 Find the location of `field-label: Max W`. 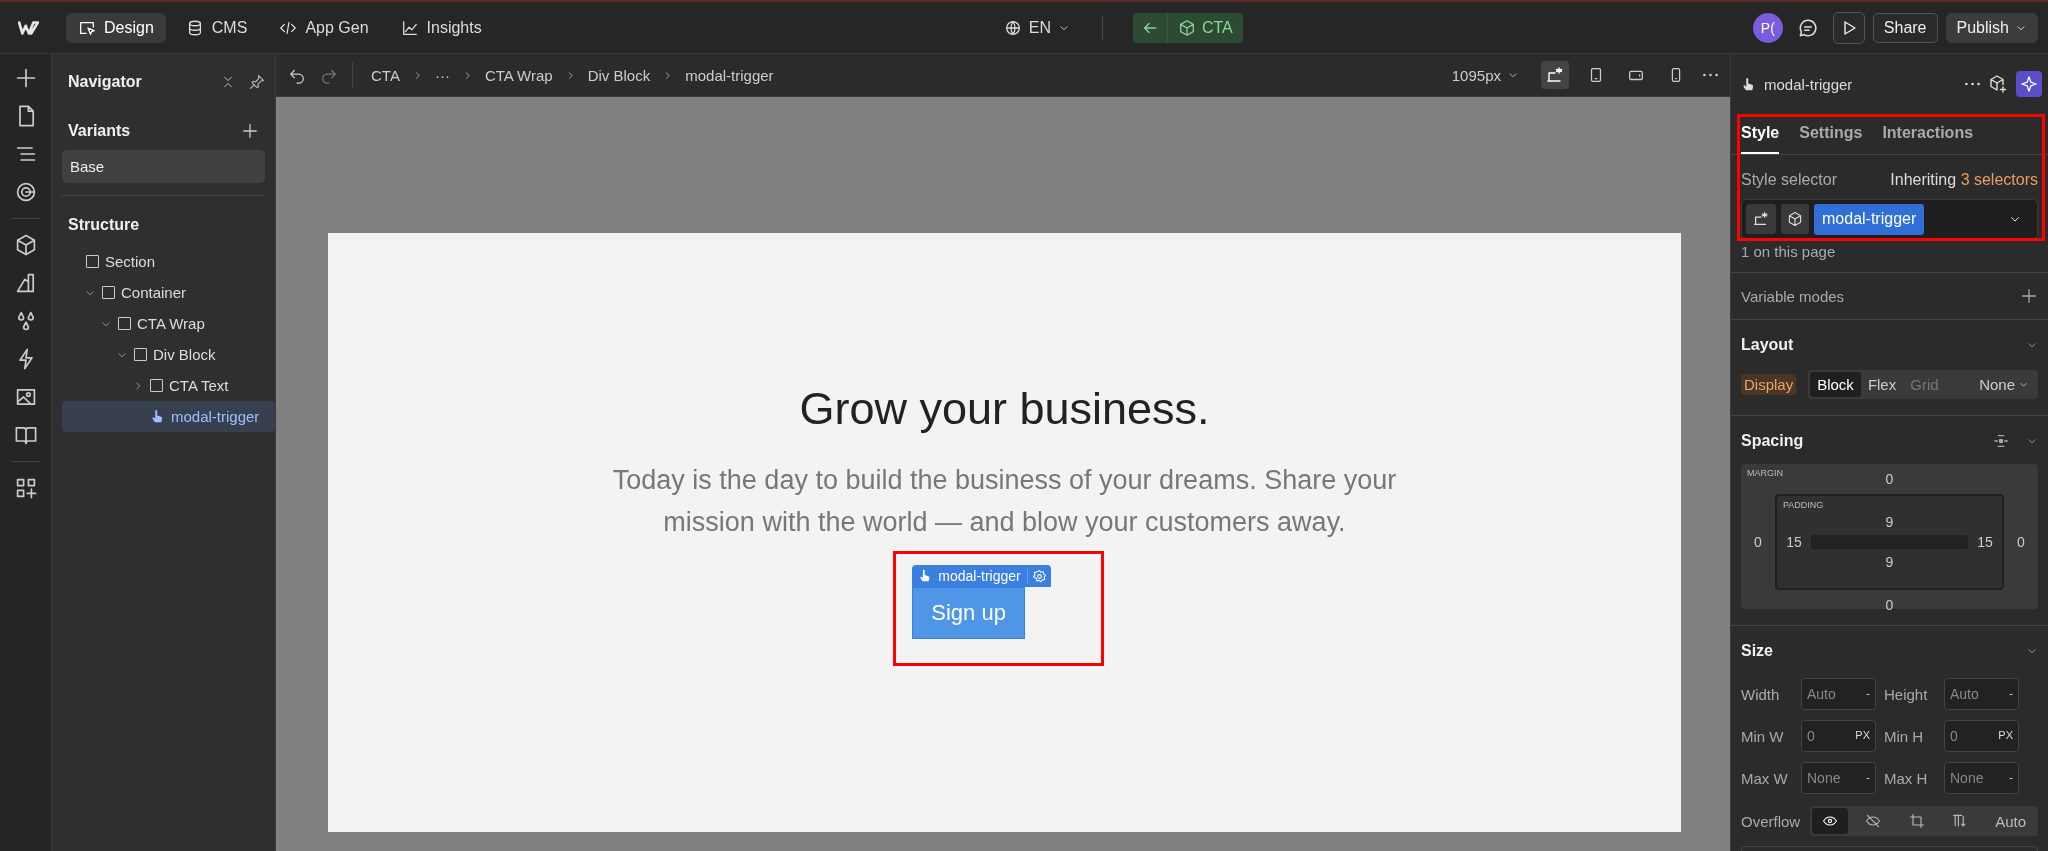

field-label: Max W is located at coordinates (1765, 778).